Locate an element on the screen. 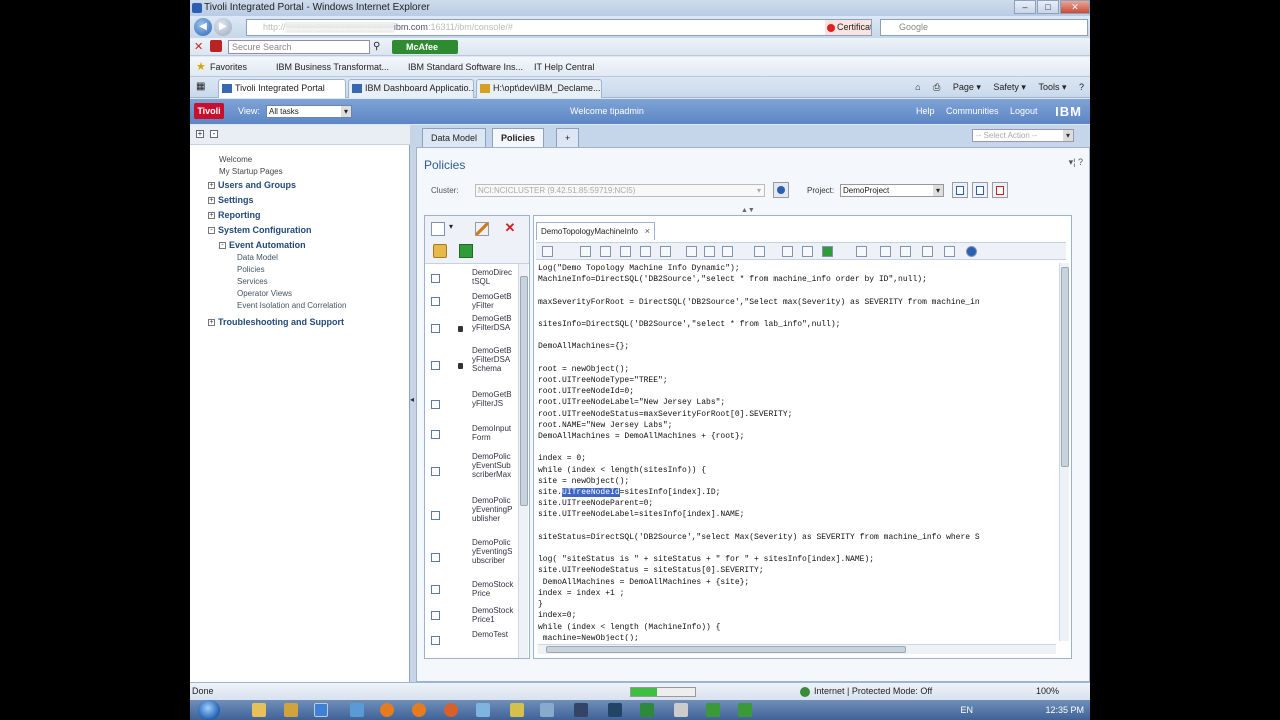  app4-taskbar-icon is located at coordinates (483, 710).